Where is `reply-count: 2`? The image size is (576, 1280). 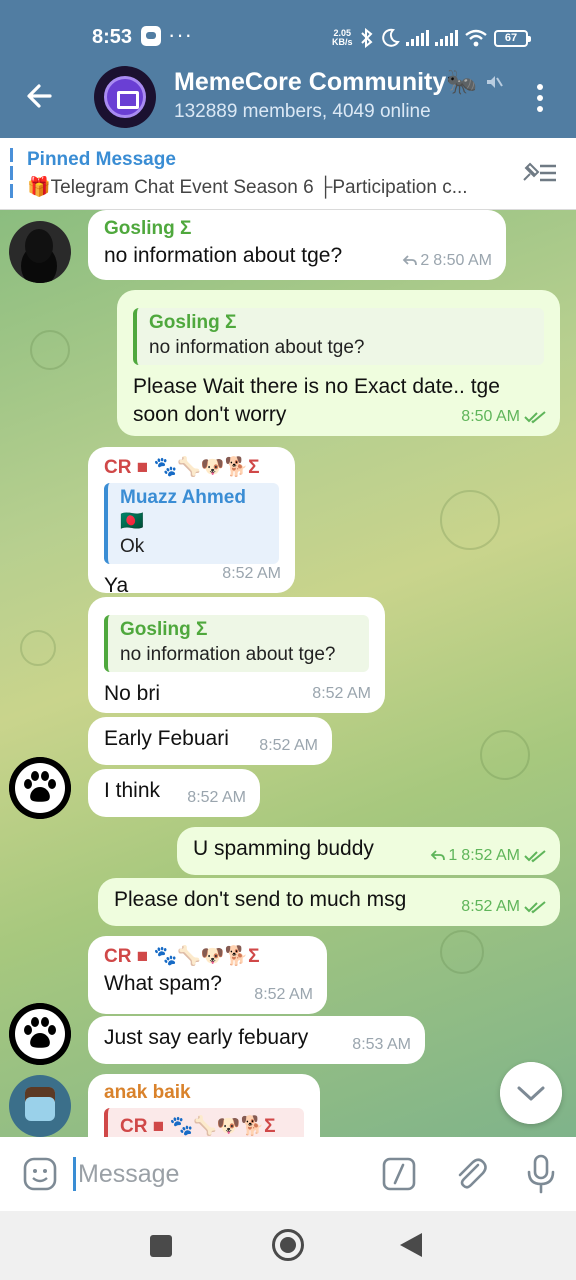
reply-count: 2 is located at coordinates (415, 261).